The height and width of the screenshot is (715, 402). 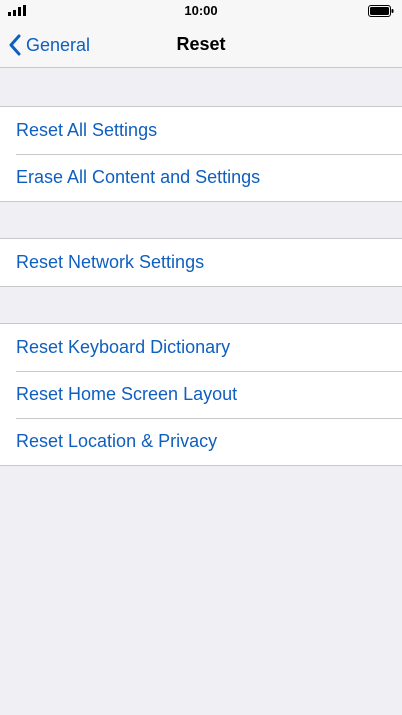 I want to click on reset-all-settings-button: Reset All Settings, so click(x=201, y=130).